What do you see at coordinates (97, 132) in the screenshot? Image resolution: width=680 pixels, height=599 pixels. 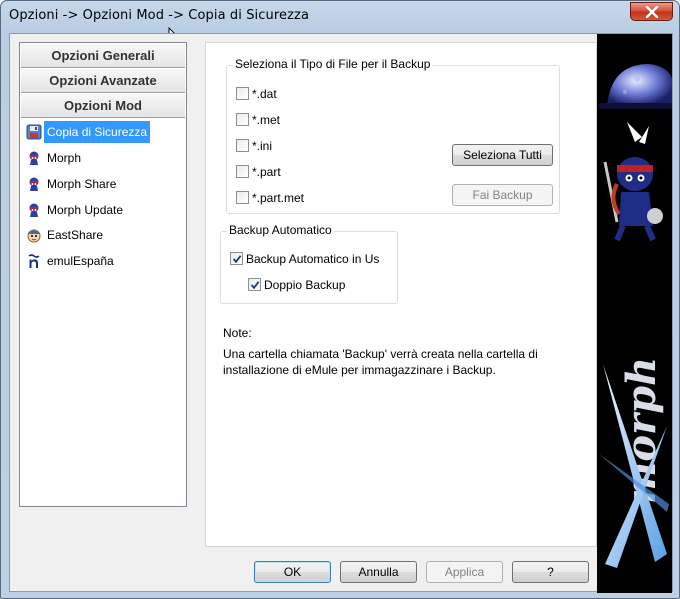 I see `tree-item-label: Copia di Sicurezza` at bounding box center [97, 132].